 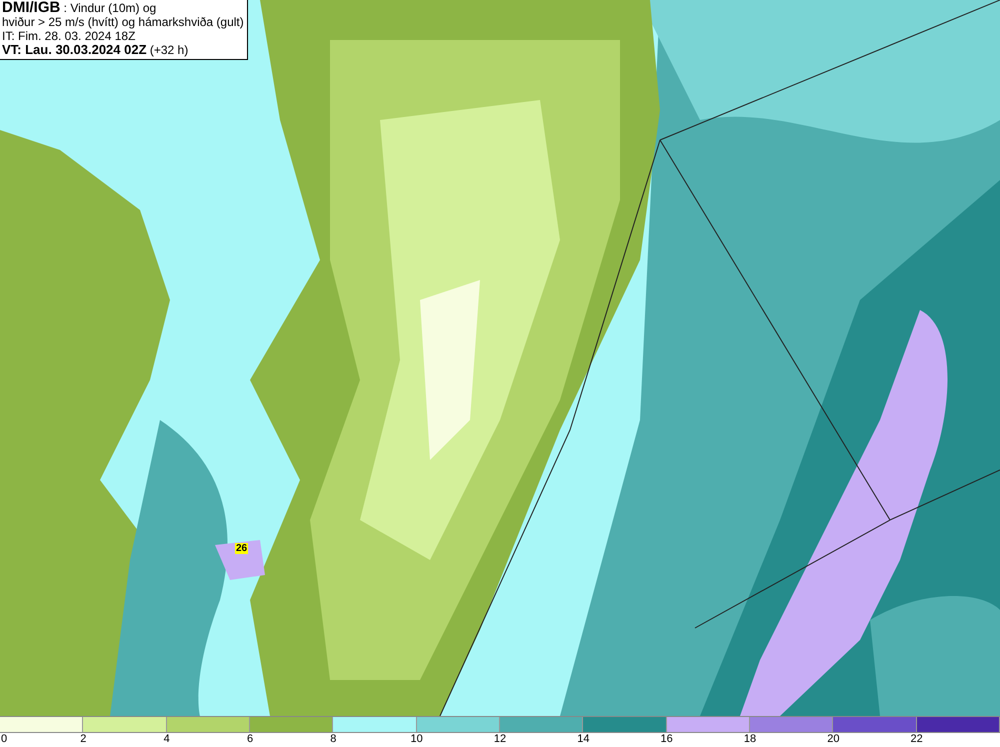 What do you see at coordinates (4, 739) in the screenshot?
I see `legend-label: 0` at bounding box center [4, 739].